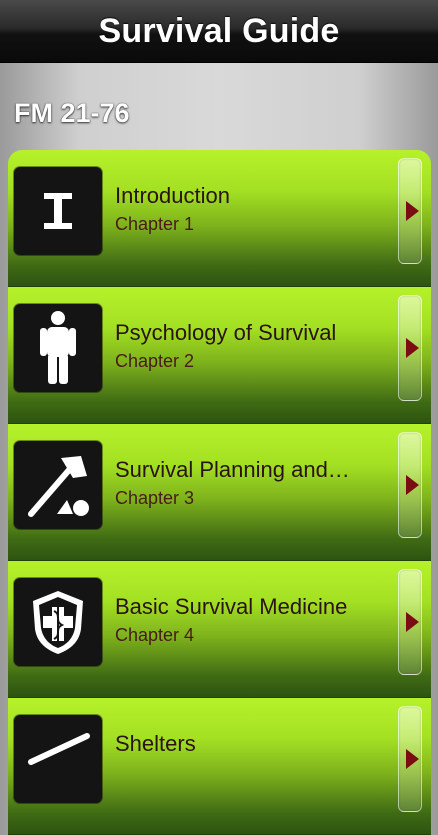  What do you see at coordinates (155, 361) in the screenshot?
I see `chapter-subtitle: Chapter 2` at bounding box center [155, 361].